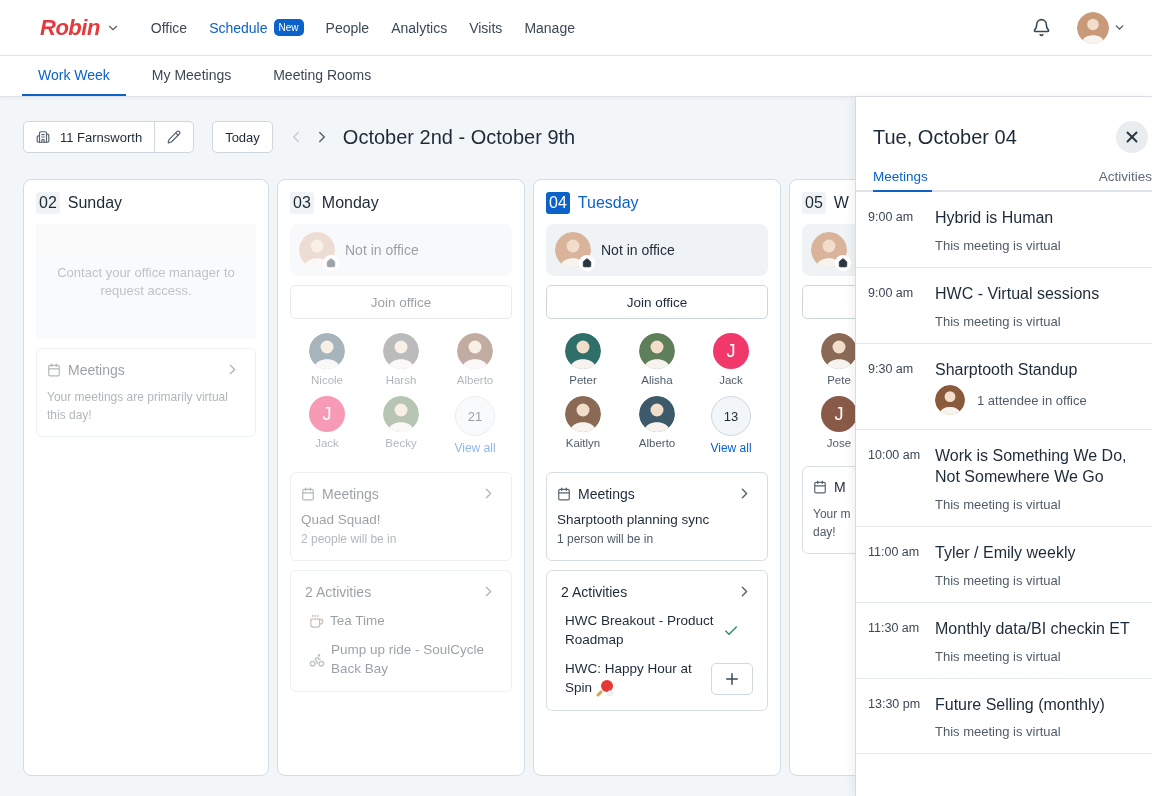 The height and width of the screenshot is (796, 1152). I want to click on person-name: Kaitlyn, so click(583, 443).